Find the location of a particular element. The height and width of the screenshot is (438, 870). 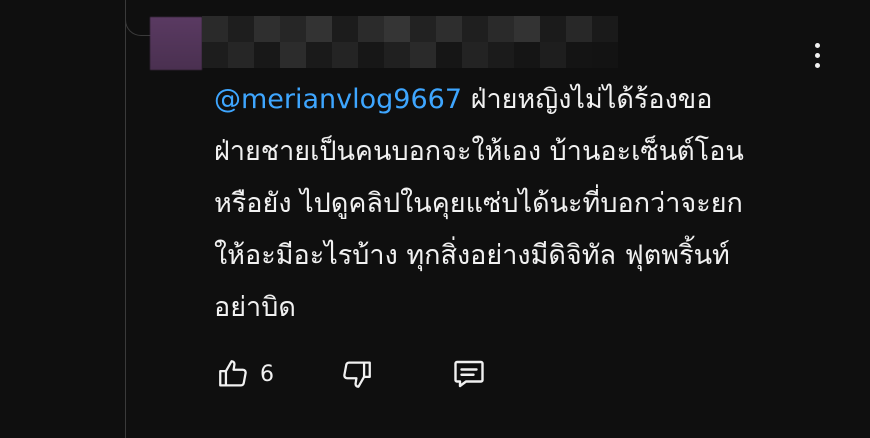

more-options-button is located at coordinates (817, 55).